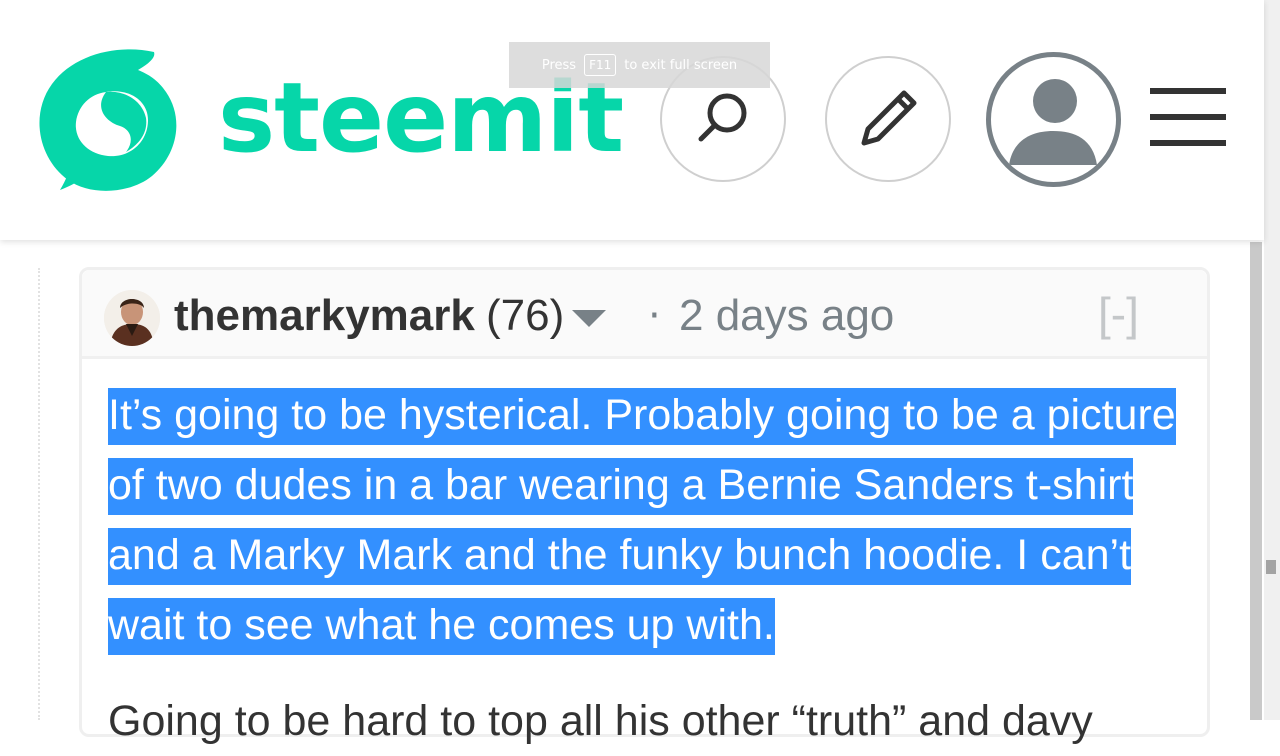 This screenshot has height=756, width=1280. What do you see at coordinates (1189, 119) in the screenshot?
I see `hamburger-menu-icon` at bounding box center [1189, 119].